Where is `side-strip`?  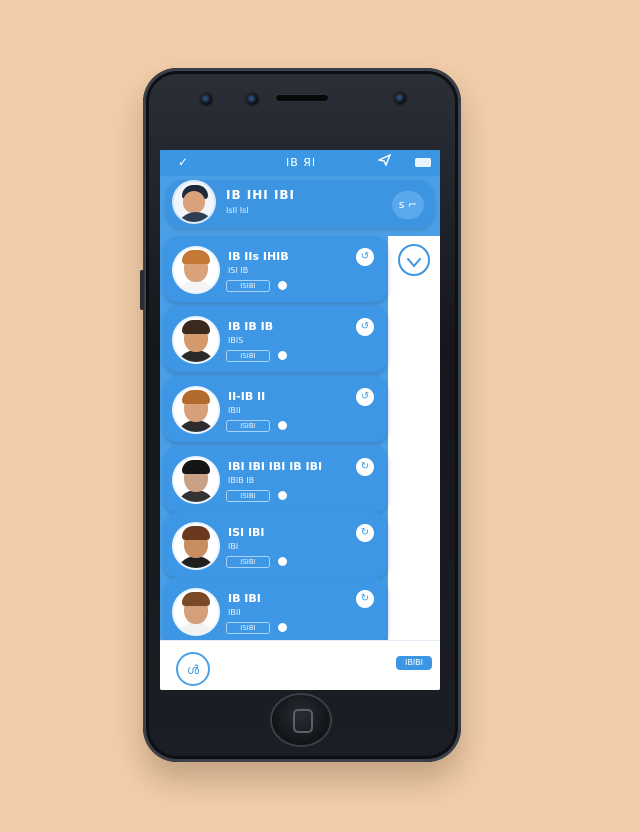
side-strip is located at coordinates (414, 438).